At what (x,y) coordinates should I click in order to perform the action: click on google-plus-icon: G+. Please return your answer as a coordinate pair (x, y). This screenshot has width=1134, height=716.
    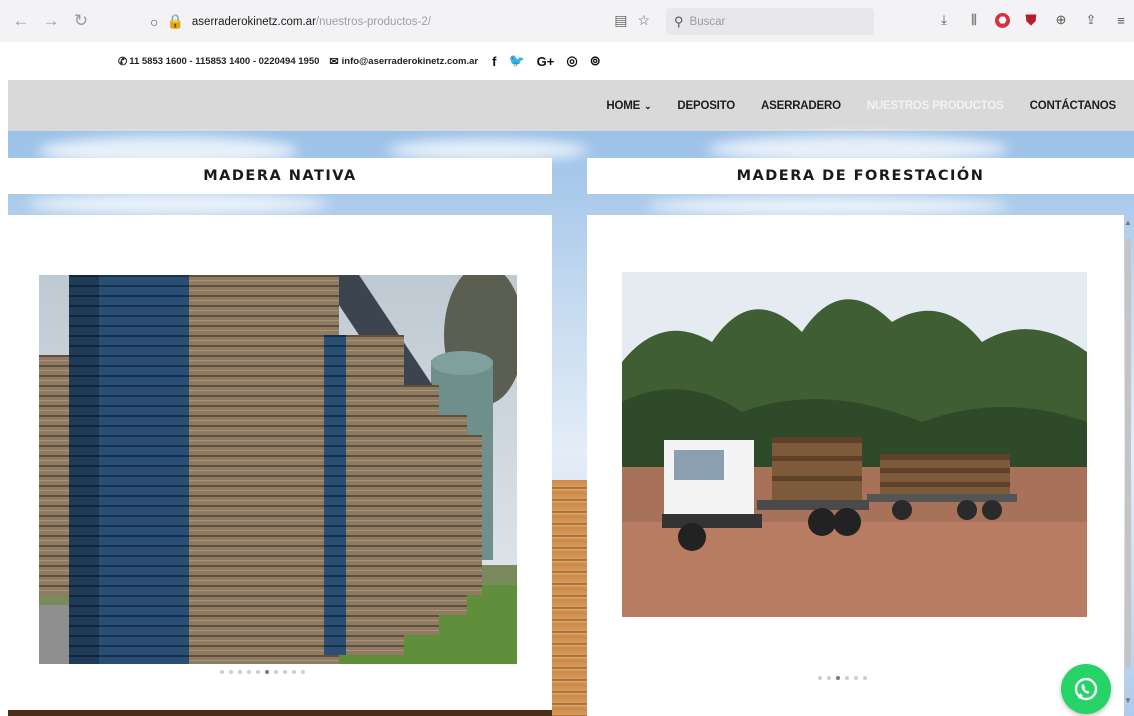
    Looking at the image, I should click on (546, 61).